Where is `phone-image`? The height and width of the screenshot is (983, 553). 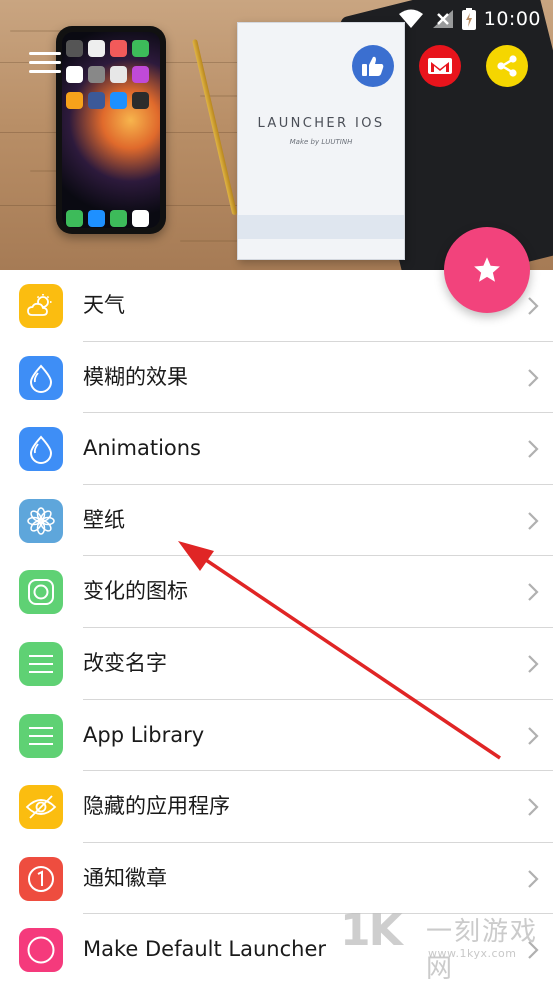 phone-image is located at coordinates (111, 130).